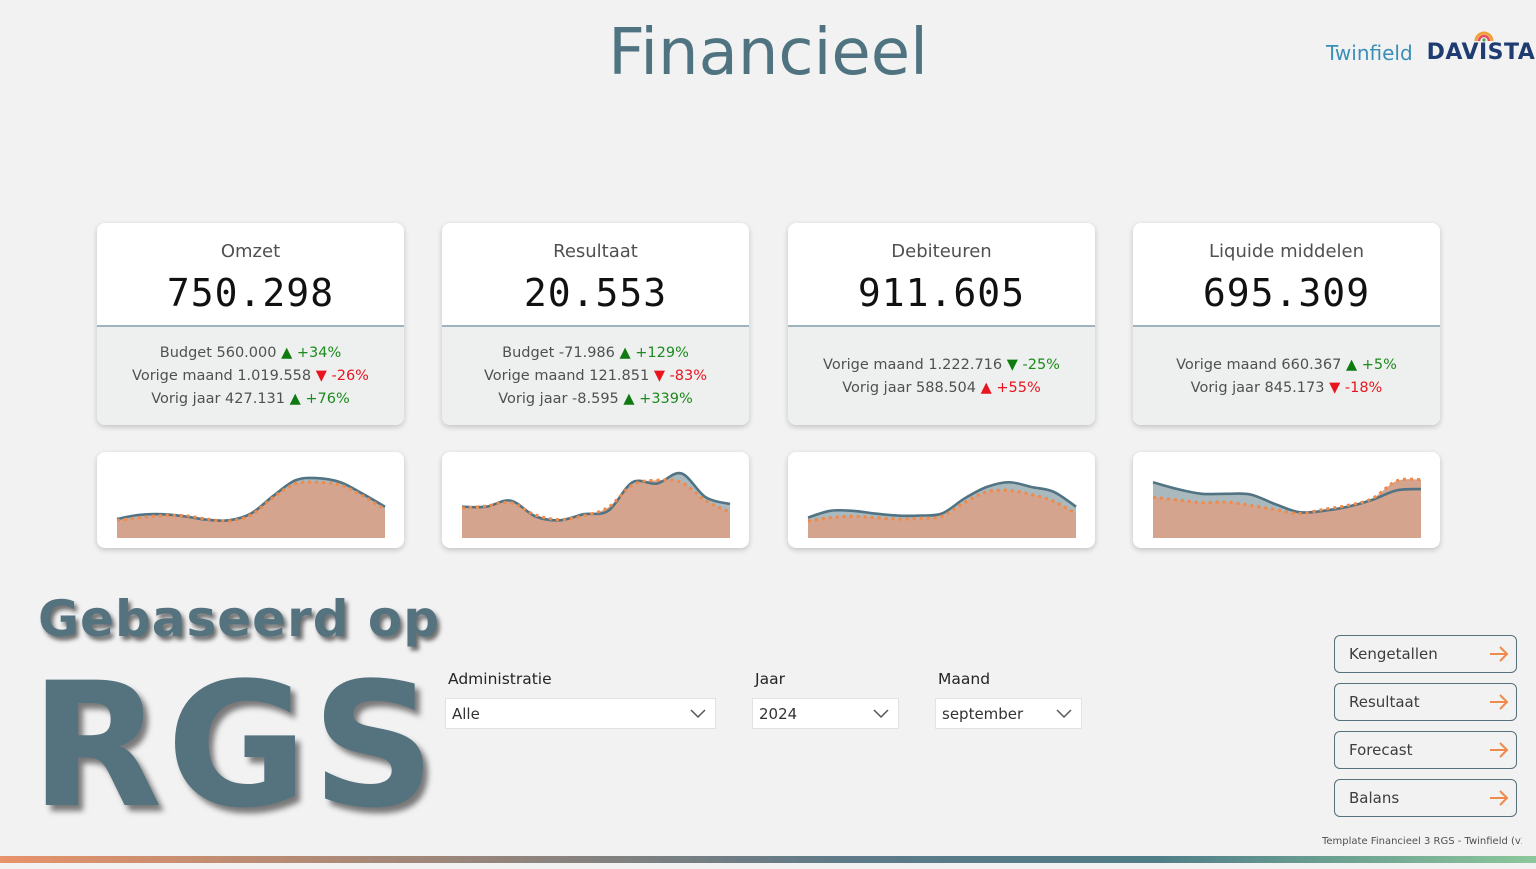 The width and height of the screenshot is (1536, 869). Describe the element at coordinates (770, 679) in the screenshot. I see `slicer-label-jaar: Jaar` at that location.